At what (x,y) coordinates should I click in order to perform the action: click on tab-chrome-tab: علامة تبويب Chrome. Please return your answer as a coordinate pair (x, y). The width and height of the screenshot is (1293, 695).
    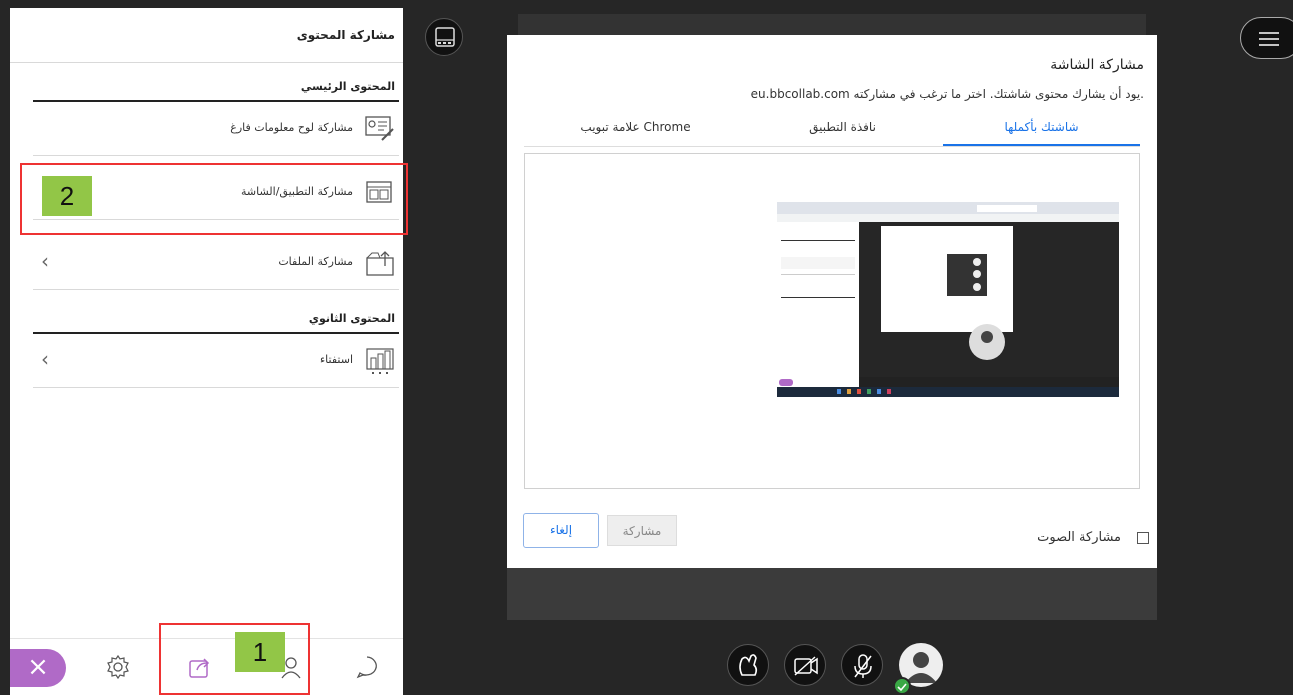
    Looking at the image, I should click on (635, 133).